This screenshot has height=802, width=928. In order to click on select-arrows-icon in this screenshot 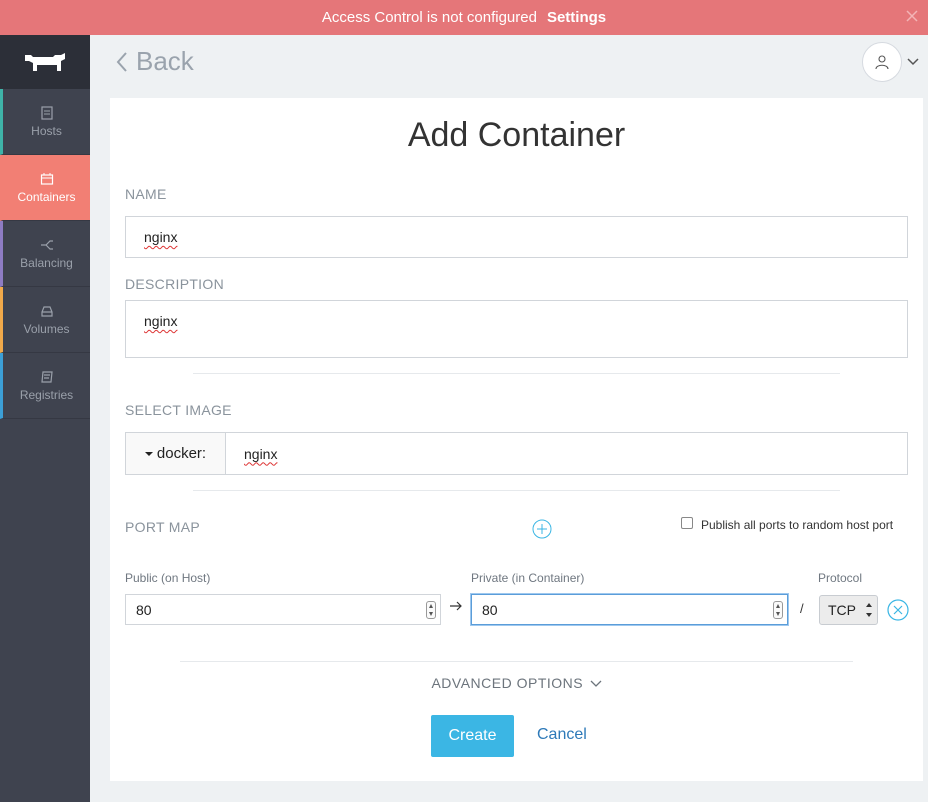, I will do `click(869, 610)`.